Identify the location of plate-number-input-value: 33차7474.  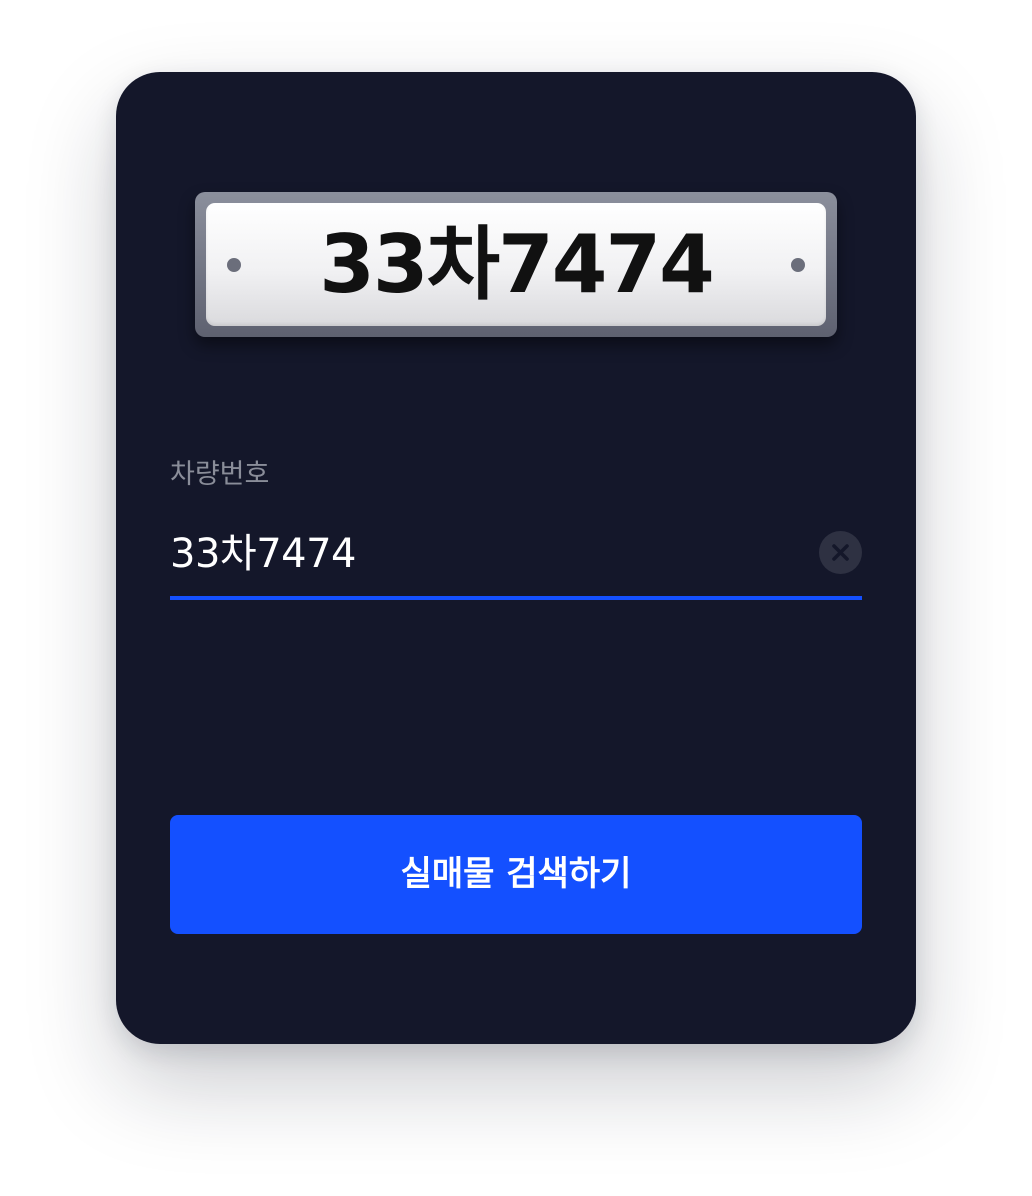
(263, 554).